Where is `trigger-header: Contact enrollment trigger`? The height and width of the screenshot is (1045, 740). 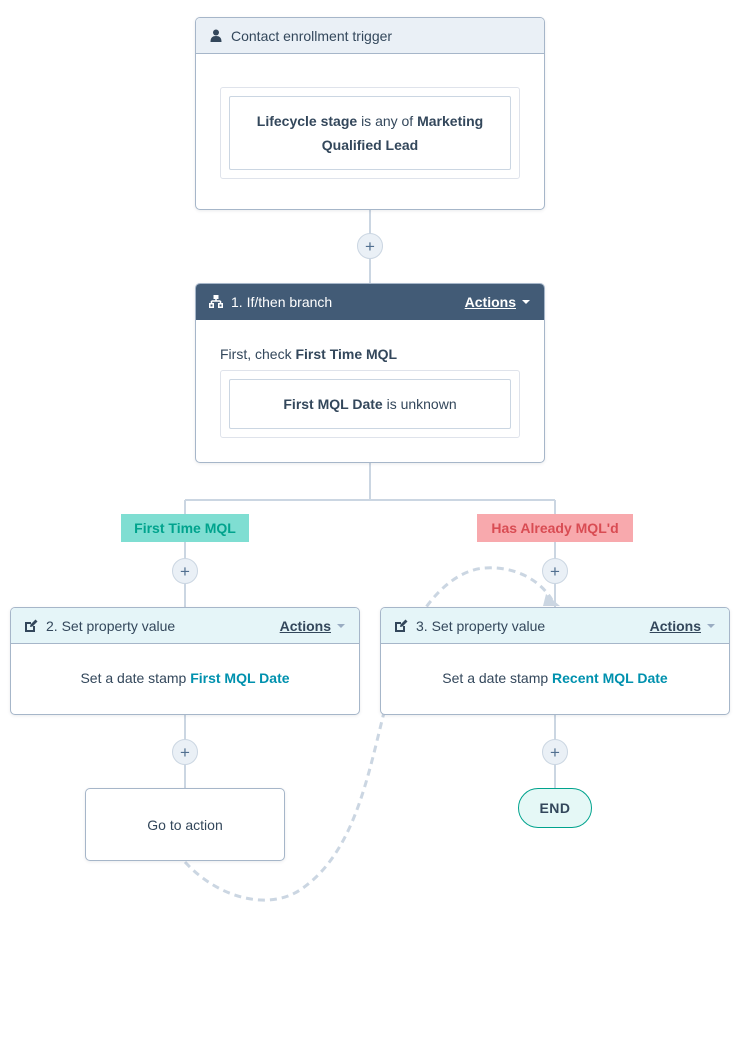
trigger-header: Contact enrollment trigger is located at coordinates (370, 36).